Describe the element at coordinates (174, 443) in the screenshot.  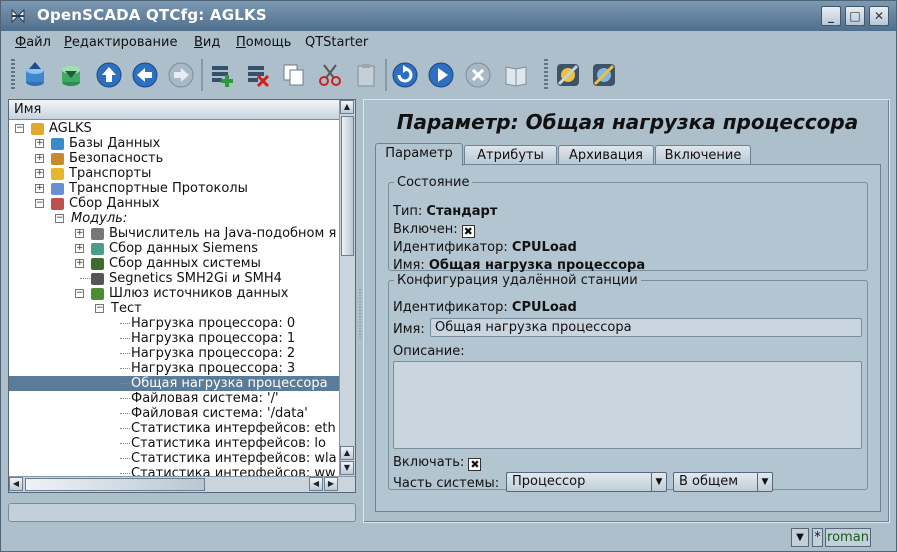
I see `tree-item: Статистика интерфейсов: lo` at that location.